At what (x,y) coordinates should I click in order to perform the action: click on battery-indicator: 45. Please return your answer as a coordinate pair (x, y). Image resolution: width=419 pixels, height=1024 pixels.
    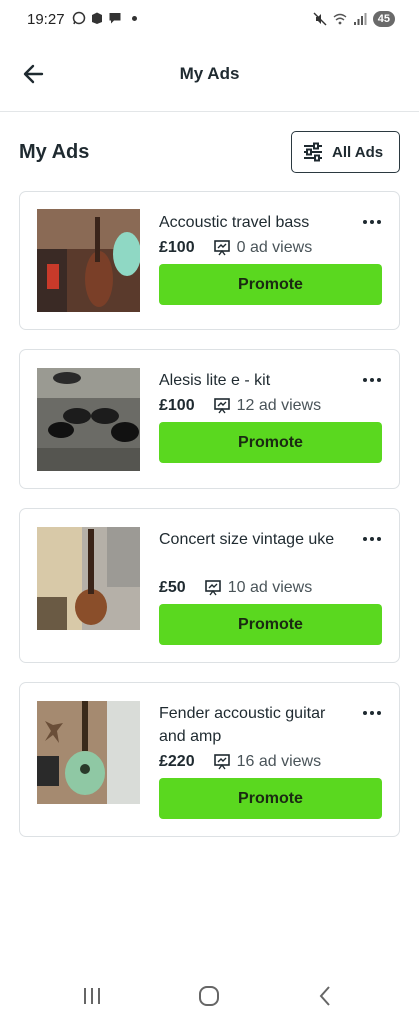
    Looking at the image, I should click on (383, 19).